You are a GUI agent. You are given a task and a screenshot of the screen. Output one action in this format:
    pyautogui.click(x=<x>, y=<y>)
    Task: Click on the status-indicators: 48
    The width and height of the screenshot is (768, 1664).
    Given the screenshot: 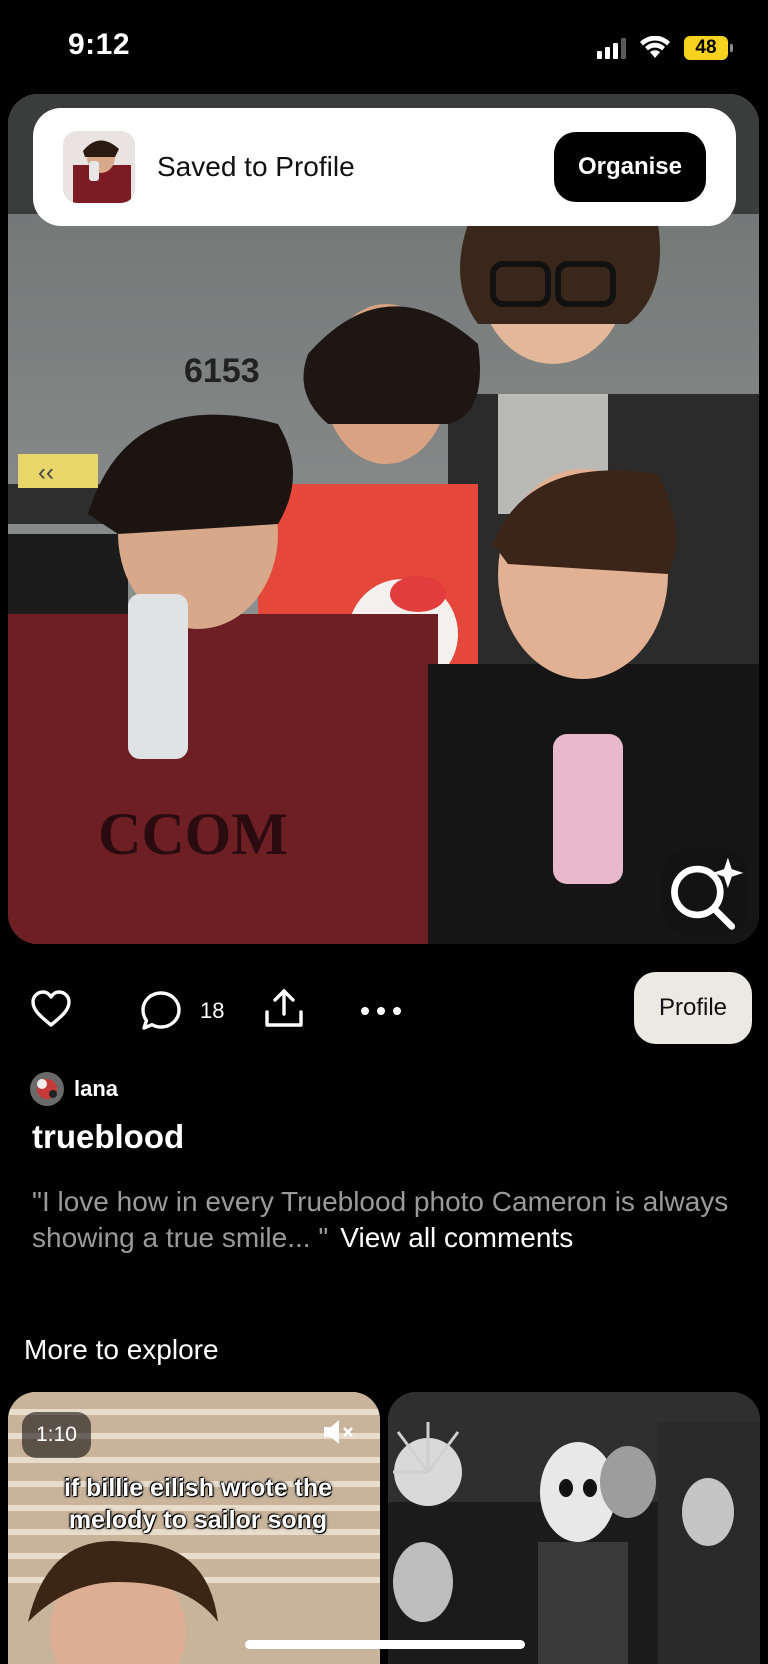 What is the action you would take?
    pyautogui.click(x=665, y=48)
    